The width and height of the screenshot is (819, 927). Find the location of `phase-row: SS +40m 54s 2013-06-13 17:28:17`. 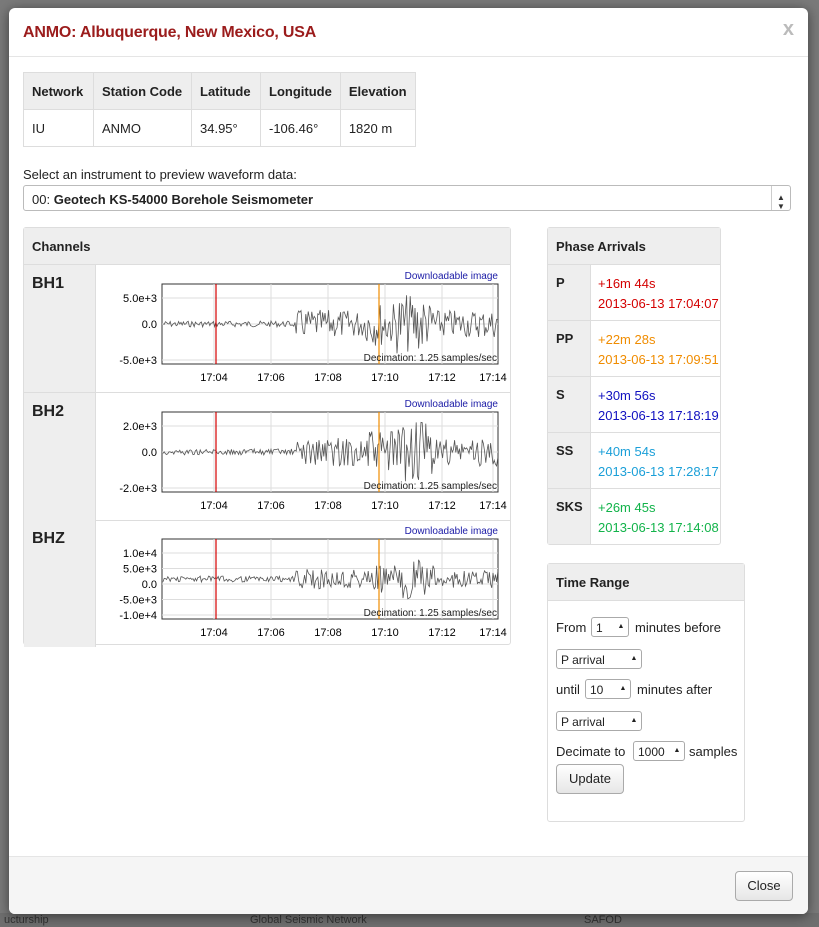

phase-row: SS +40m 54s 2013-06-13 17:28:17 is located at coordinates (634, 460).